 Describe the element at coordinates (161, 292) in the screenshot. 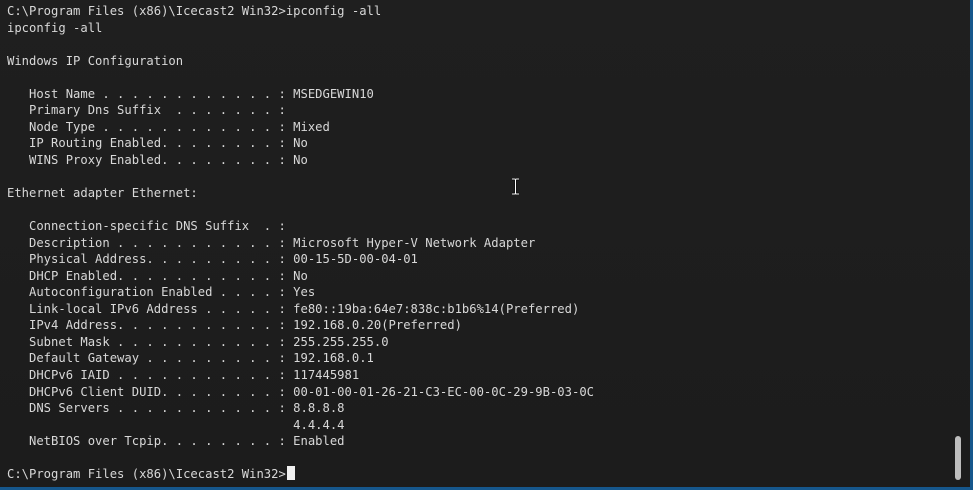

I see `console-line: Autoconfiguration Enabled . . . . : Yes` at that location.